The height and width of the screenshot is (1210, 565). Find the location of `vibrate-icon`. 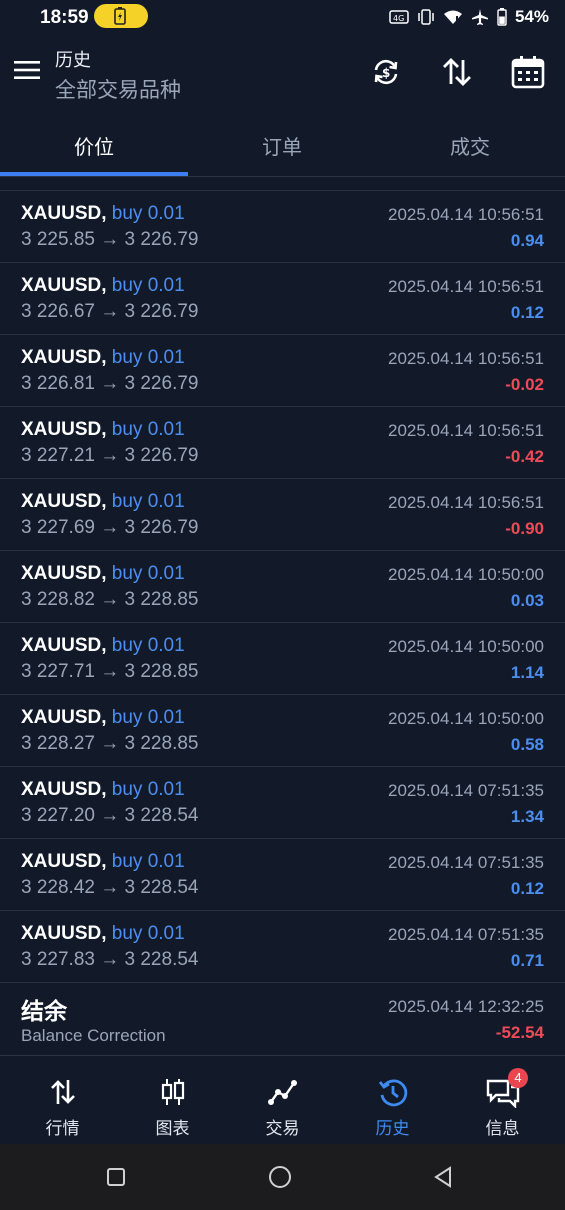

vibrate-icon is located at coordinates (426, 17).